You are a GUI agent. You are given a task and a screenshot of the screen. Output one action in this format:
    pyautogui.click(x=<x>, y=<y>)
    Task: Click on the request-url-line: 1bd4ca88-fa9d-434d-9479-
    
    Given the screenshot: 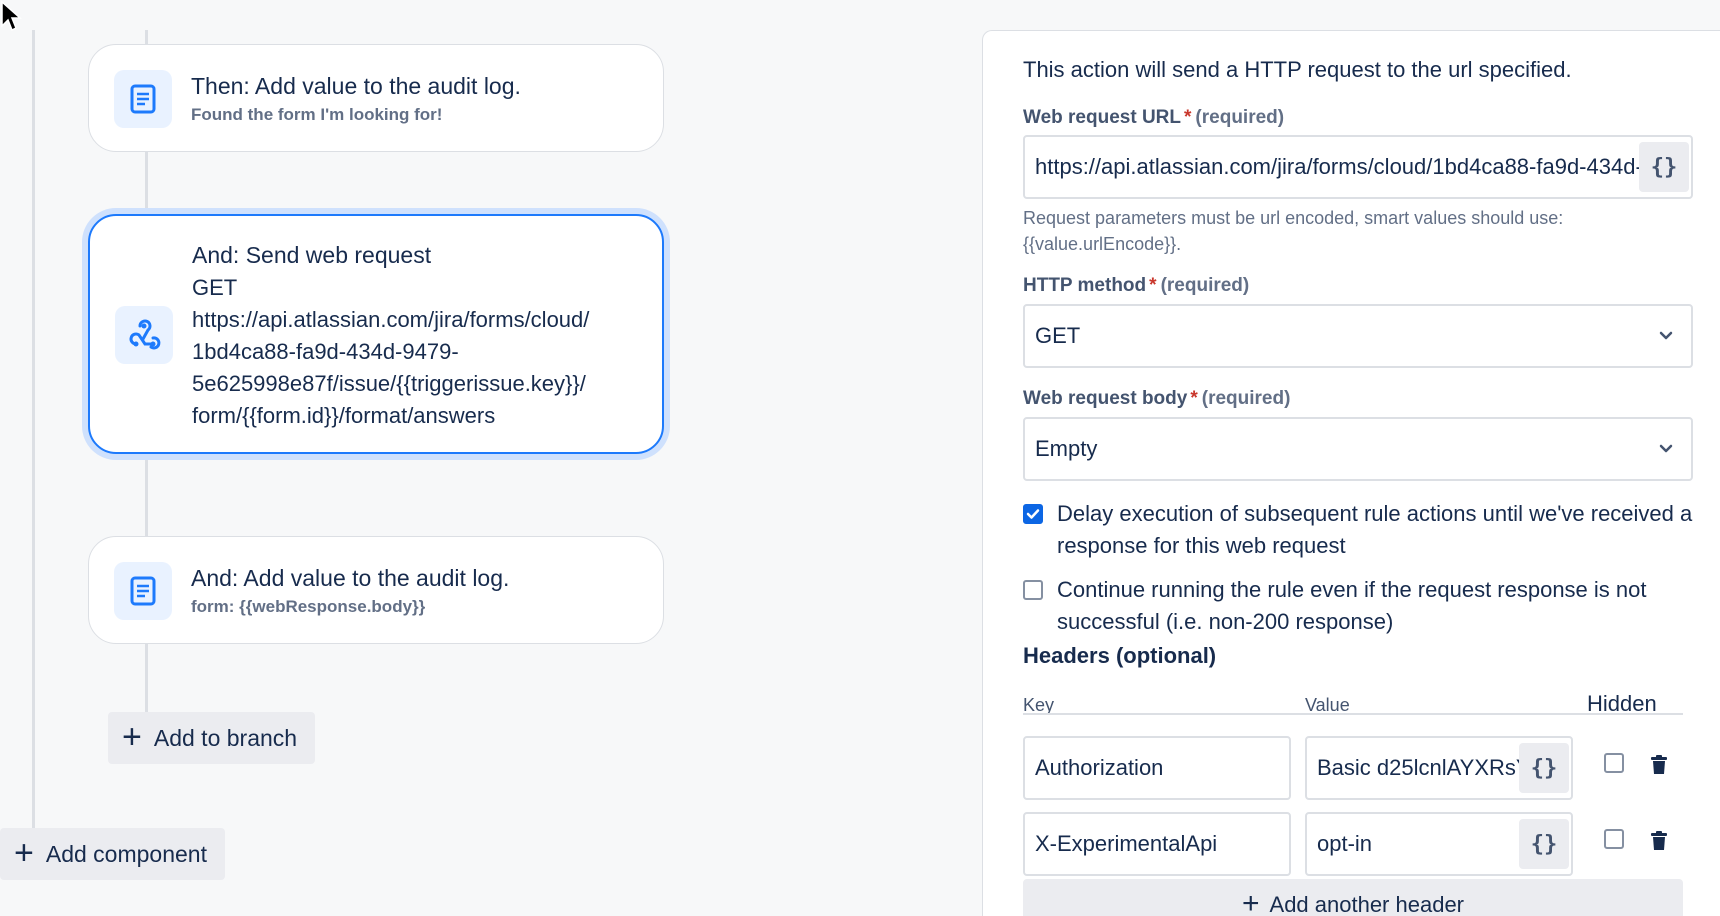 What is the action you would take?
    pyautogui.click(x=325, y=351)
    